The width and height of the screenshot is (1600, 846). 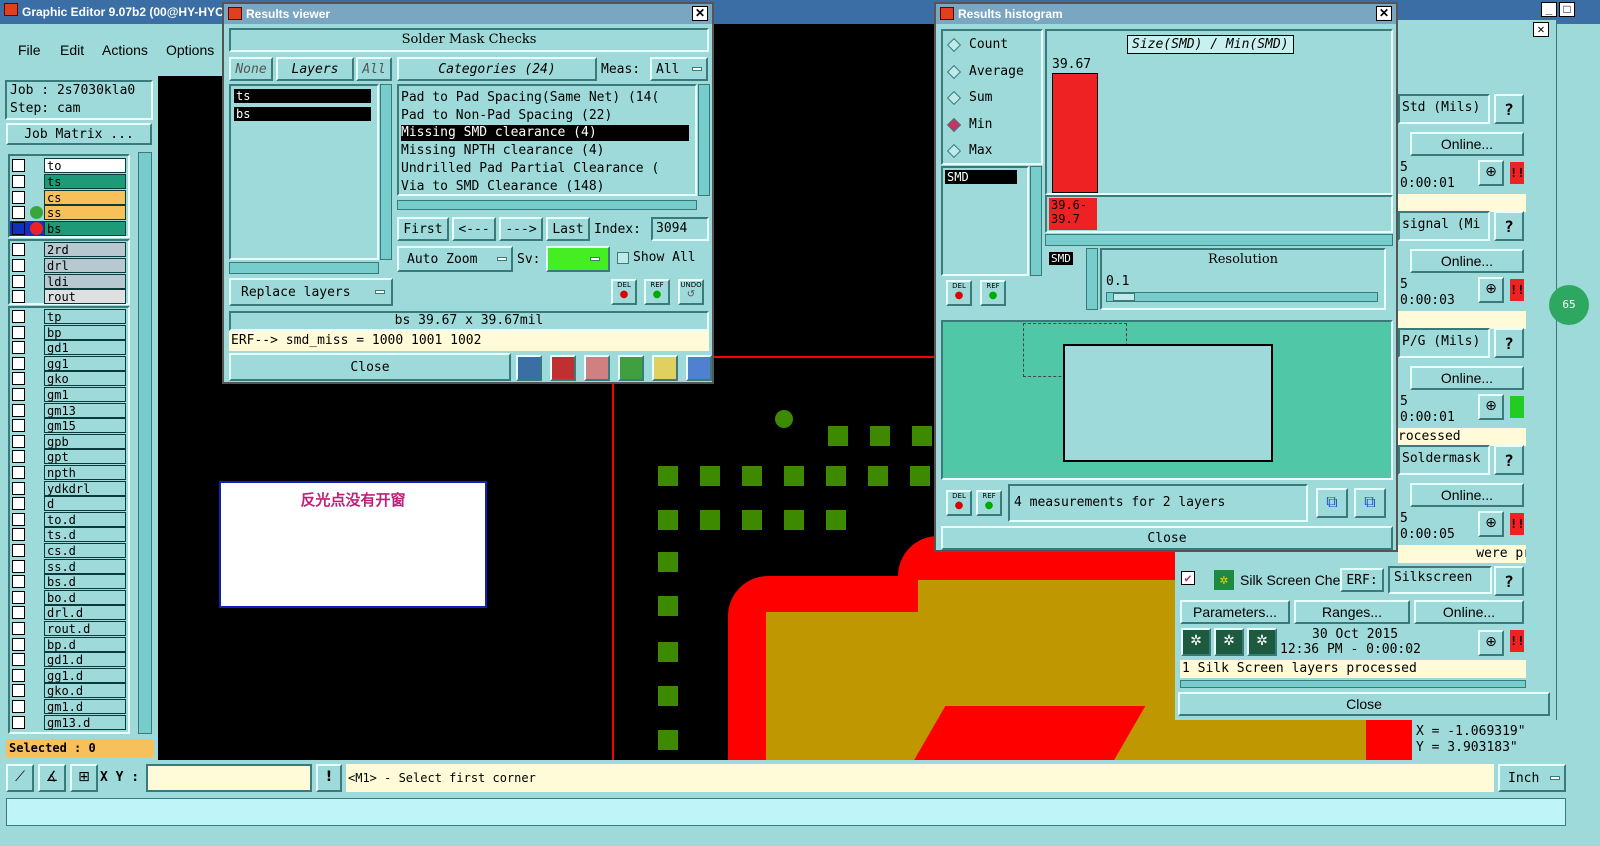 What do you see at coordinates (665, 368) in the screenshot?
I see `report-icon` at bounding box center [665, 368].